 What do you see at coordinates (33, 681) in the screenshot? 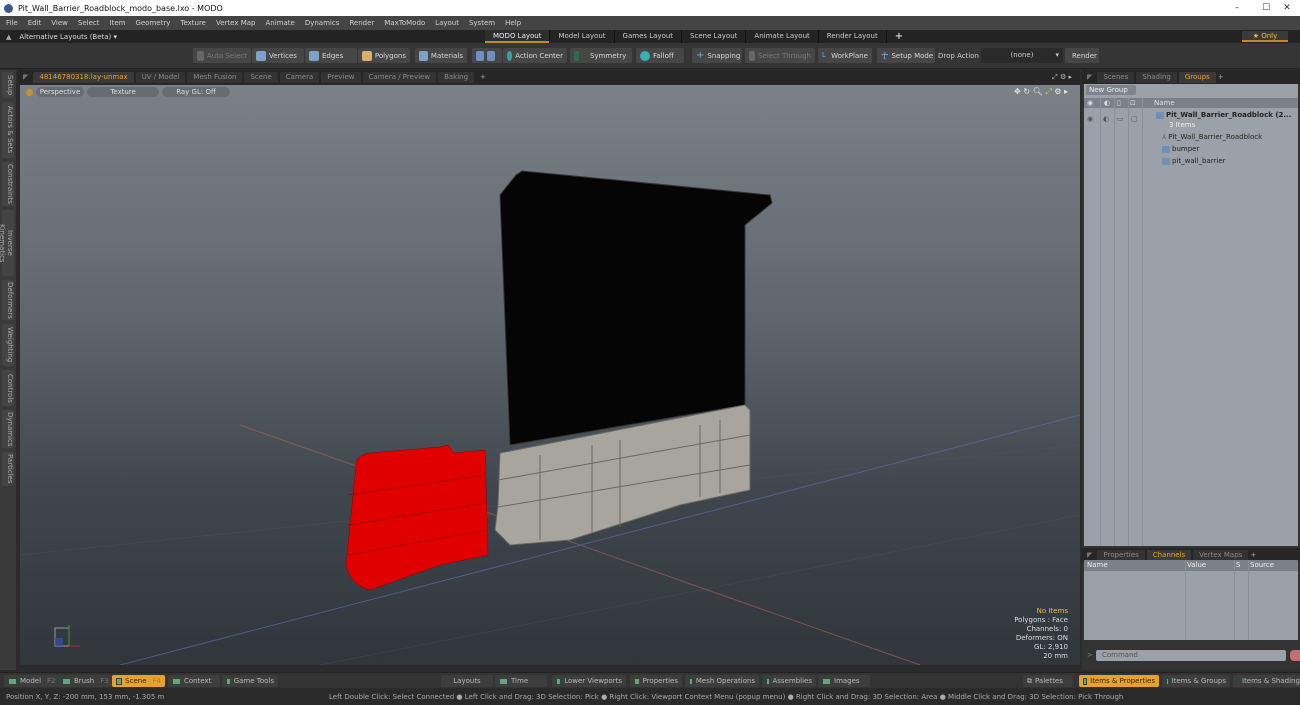
I see `model-button: Model F2` at bounding box center [33, 681].